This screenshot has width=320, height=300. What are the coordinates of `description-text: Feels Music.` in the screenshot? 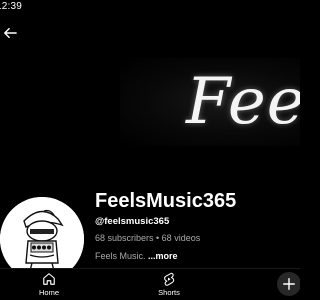 It's located at (120, 256).